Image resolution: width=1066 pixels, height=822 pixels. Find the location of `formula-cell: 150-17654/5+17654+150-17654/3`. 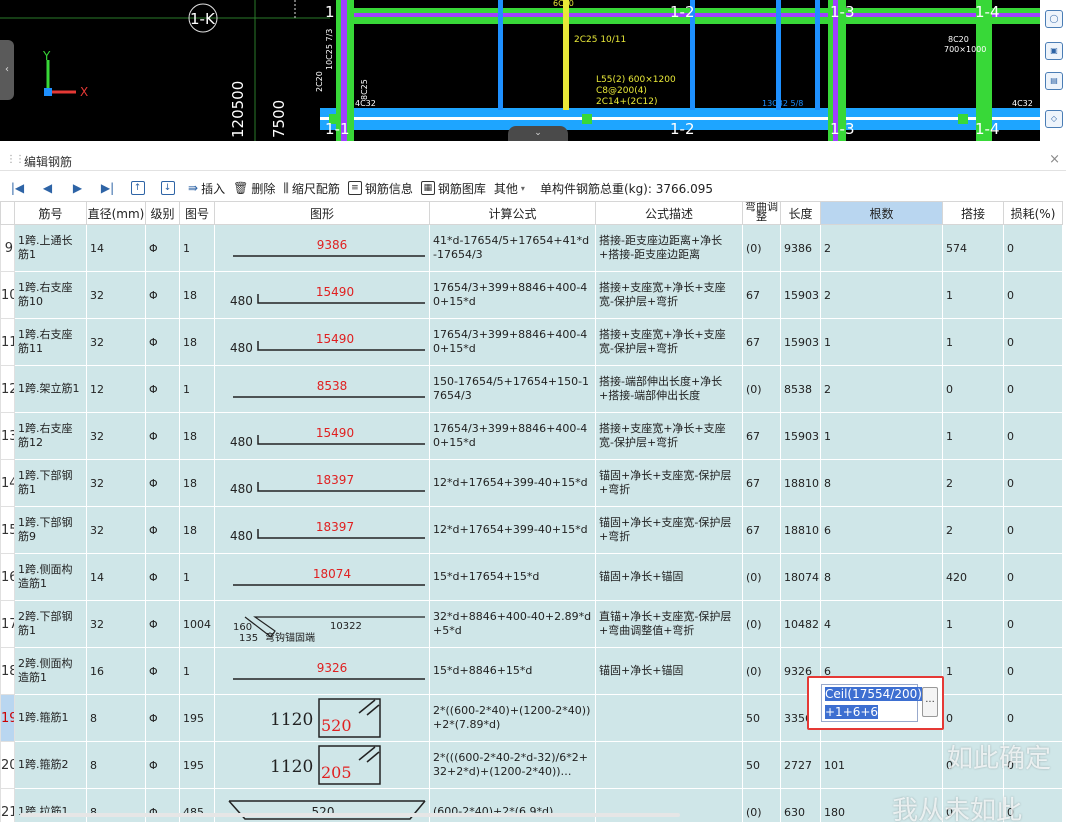

formula-cell: 150-17654/5+17654+150-17654/3 is located at coordinates (512, 389).